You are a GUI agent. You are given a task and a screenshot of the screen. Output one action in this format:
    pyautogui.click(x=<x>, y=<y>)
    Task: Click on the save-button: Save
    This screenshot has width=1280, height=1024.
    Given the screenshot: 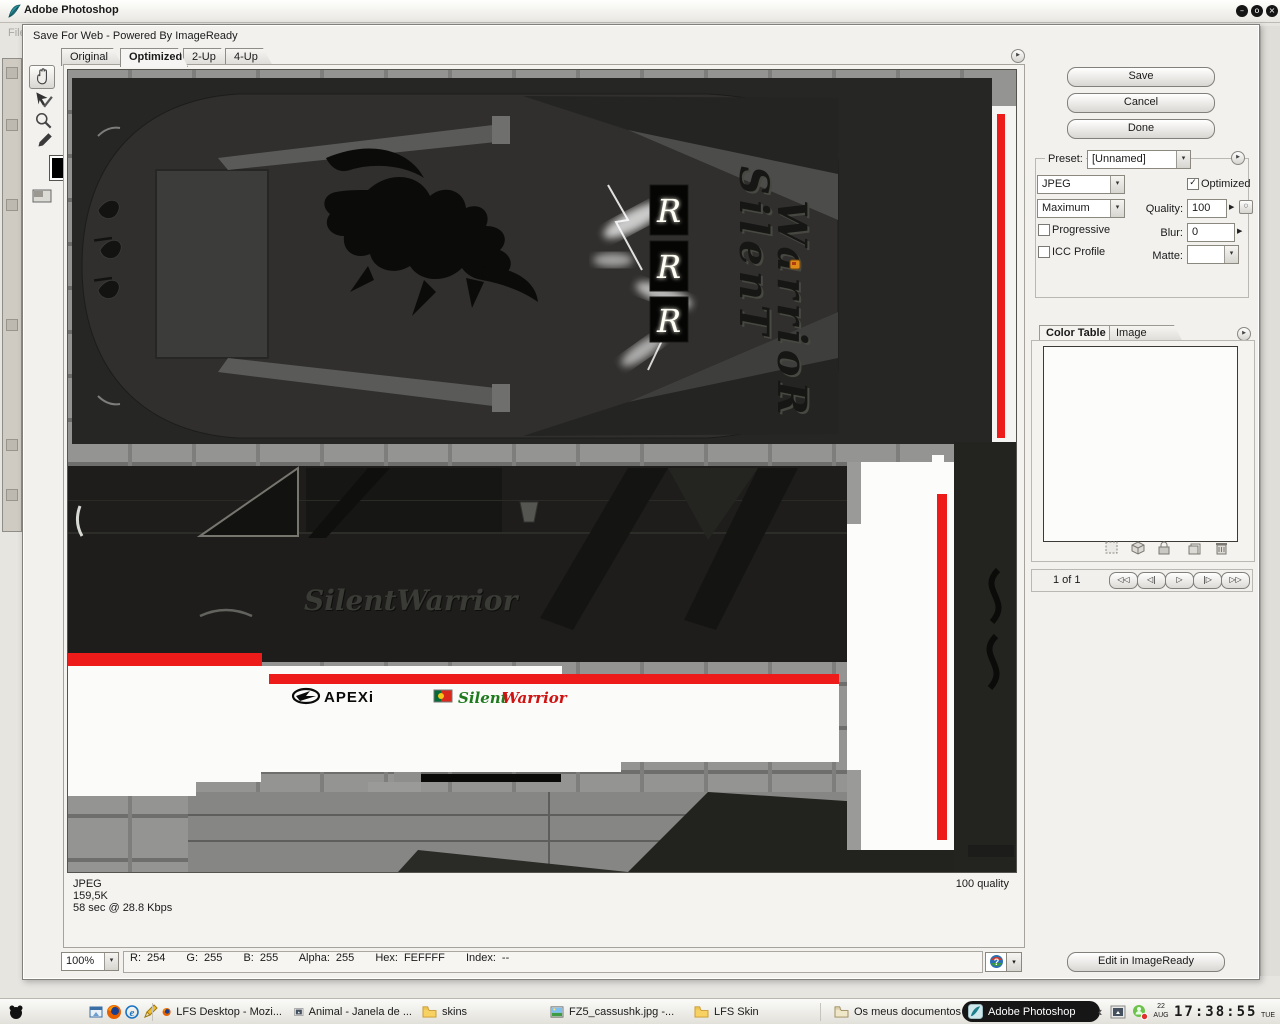 What is the action you would take?
    pyautogui.click(x=1141, y=77)
    